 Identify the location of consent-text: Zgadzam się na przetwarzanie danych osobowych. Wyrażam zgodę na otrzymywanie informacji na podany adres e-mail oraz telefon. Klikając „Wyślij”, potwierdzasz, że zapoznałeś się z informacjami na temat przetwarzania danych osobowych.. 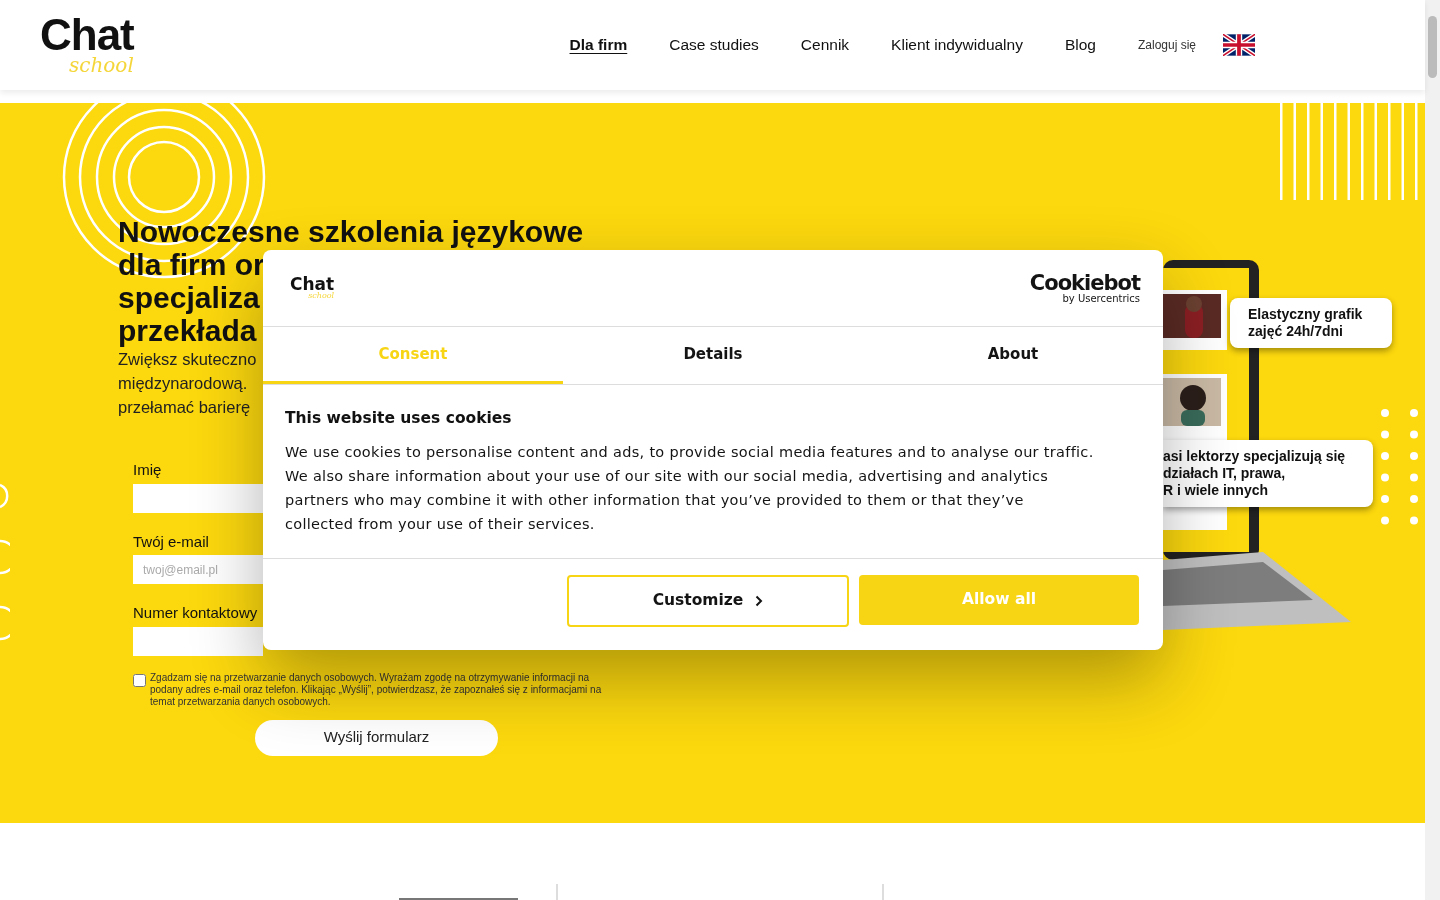
(376, 689).